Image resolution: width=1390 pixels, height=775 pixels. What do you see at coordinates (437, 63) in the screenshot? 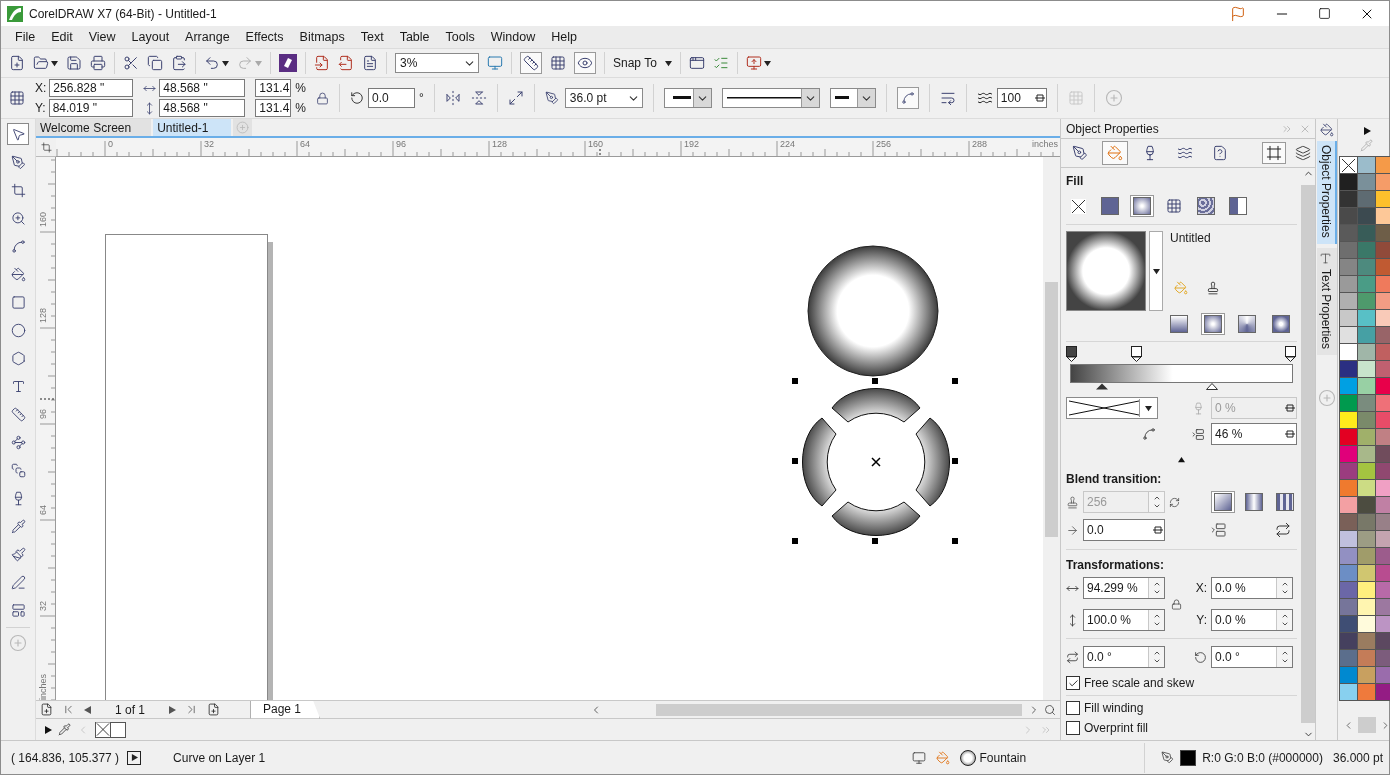
I see `zoom-combo: 3%` at bounding box center [437, 63].